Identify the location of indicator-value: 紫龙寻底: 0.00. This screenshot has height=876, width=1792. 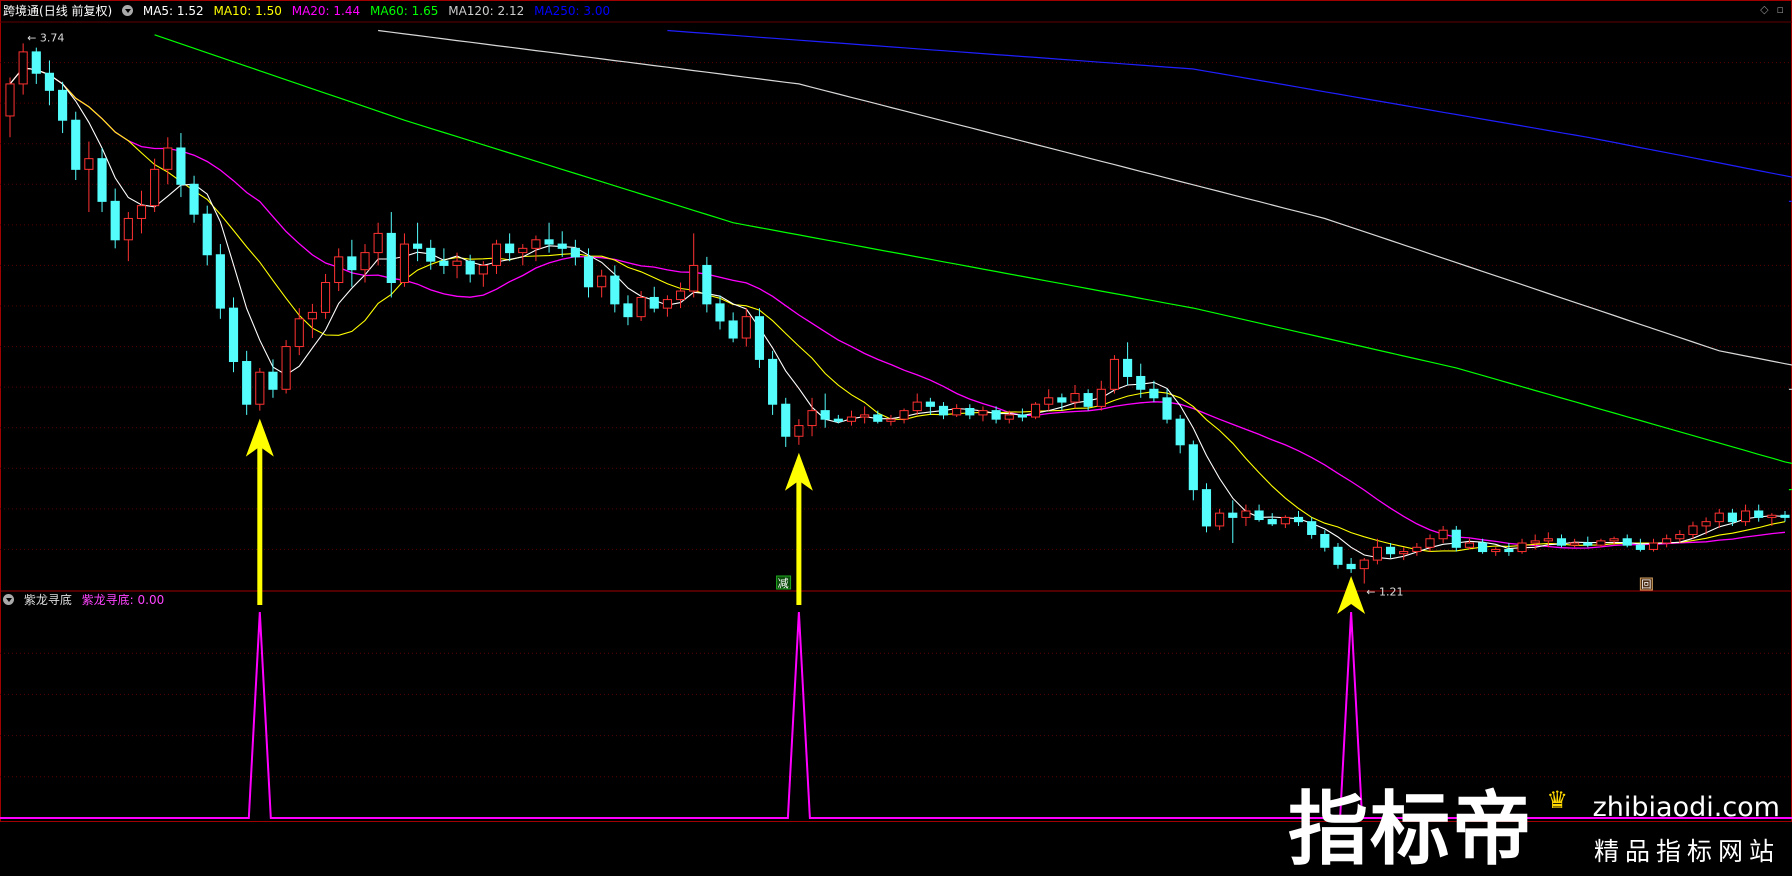
(123, 600).